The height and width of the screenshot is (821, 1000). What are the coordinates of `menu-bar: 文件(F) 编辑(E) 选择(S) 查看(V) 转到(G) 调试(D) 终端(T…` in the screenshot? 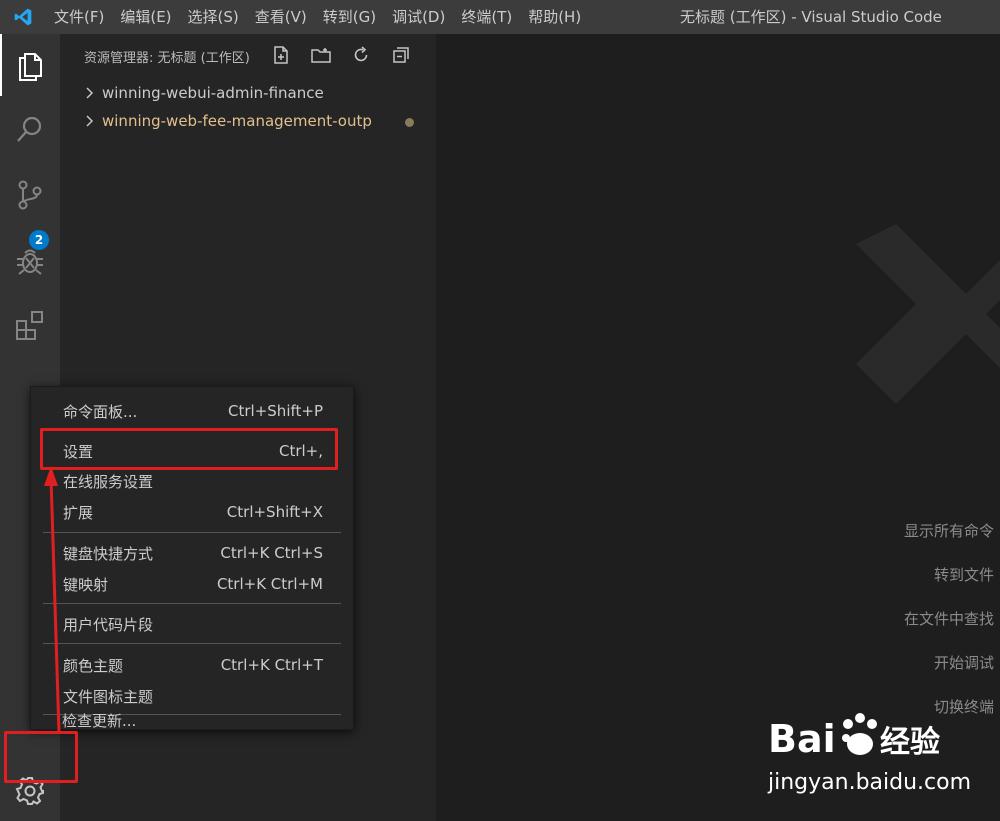 It's located at (317, 17).